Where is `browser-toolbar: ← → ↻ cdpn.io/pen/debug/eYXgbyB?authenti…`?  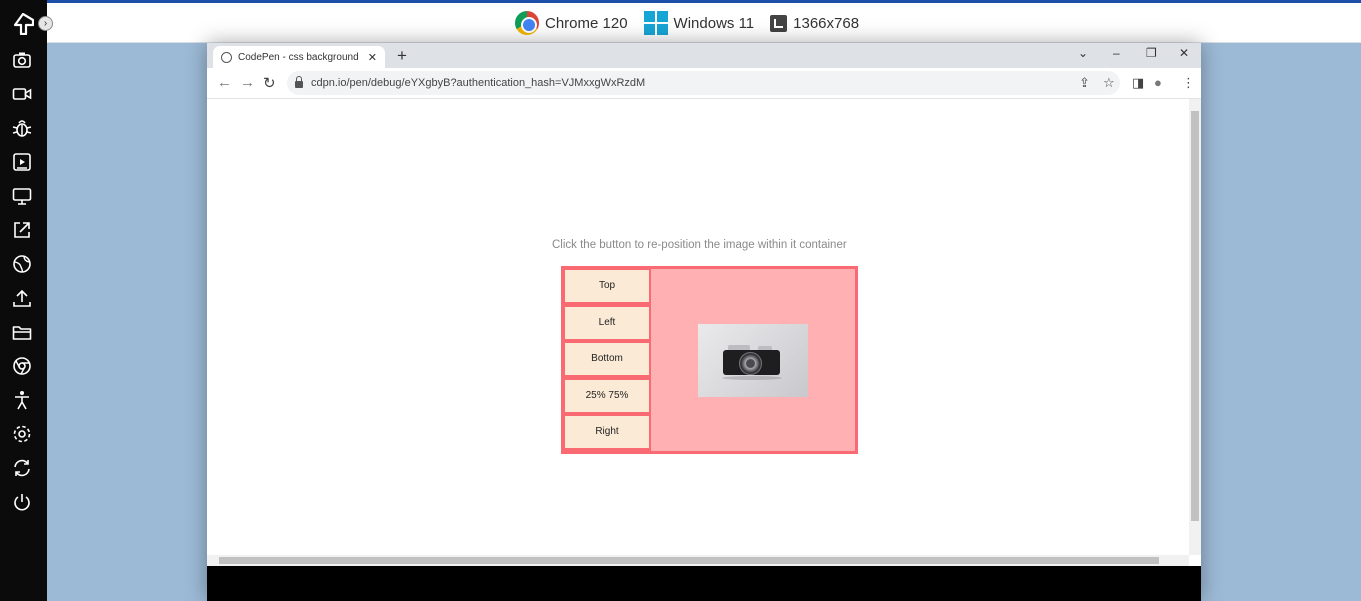
browser-toolbar: ← → ↻ cdpn.io/pen/debug/eYXgbyB?authenti… is located at coordinates (704, 83).